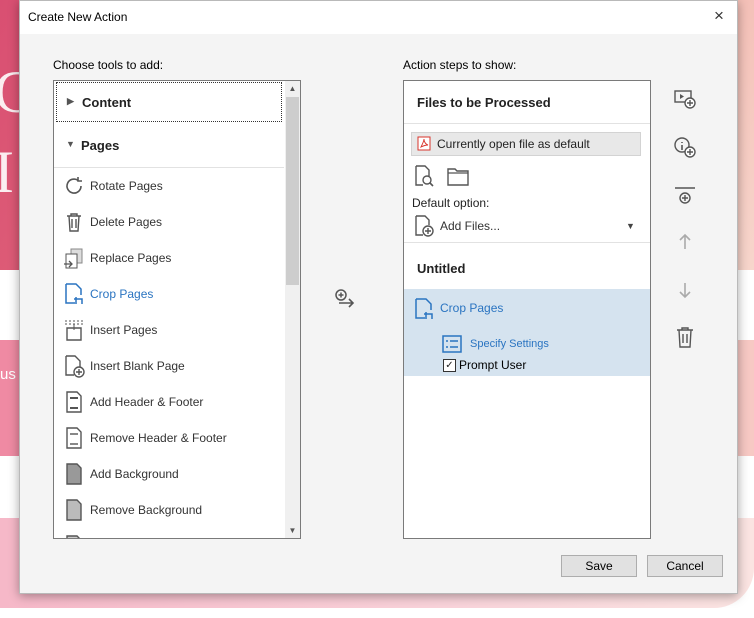 The height and width of the screenshot is (618, 754). What do you see at coordinates (73, 258) in the screenshot?
I see `replace-pages-icon` at bounding box center [73, 258].